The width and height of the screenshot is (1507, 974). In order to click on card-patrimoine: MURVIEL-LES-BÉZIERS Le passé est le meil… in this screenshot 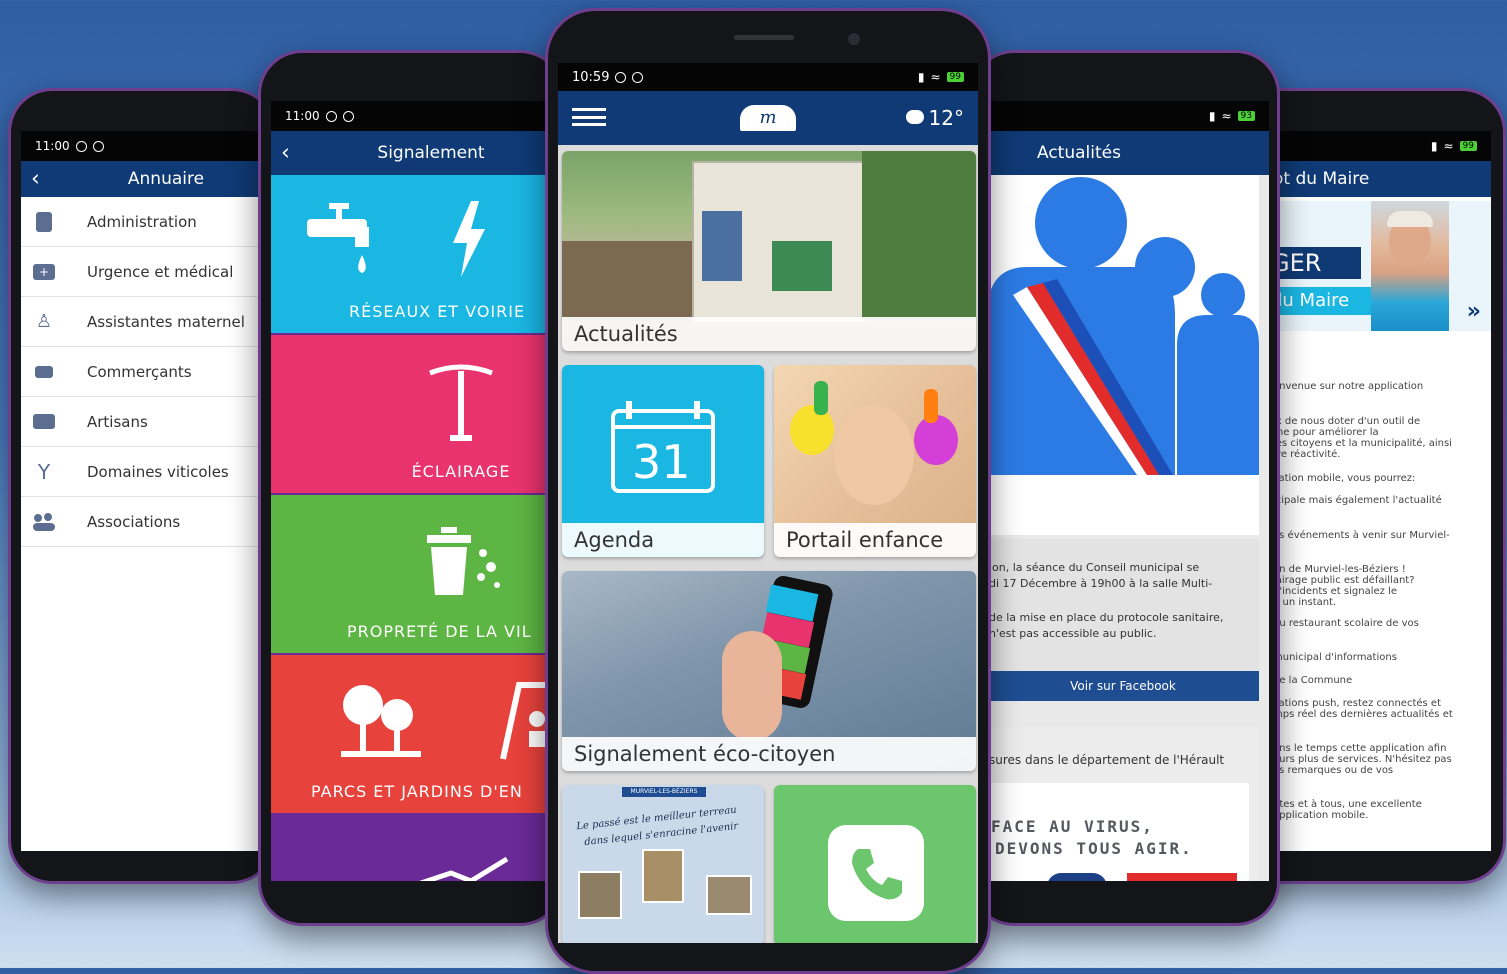, I will do `click(663, 864)`.